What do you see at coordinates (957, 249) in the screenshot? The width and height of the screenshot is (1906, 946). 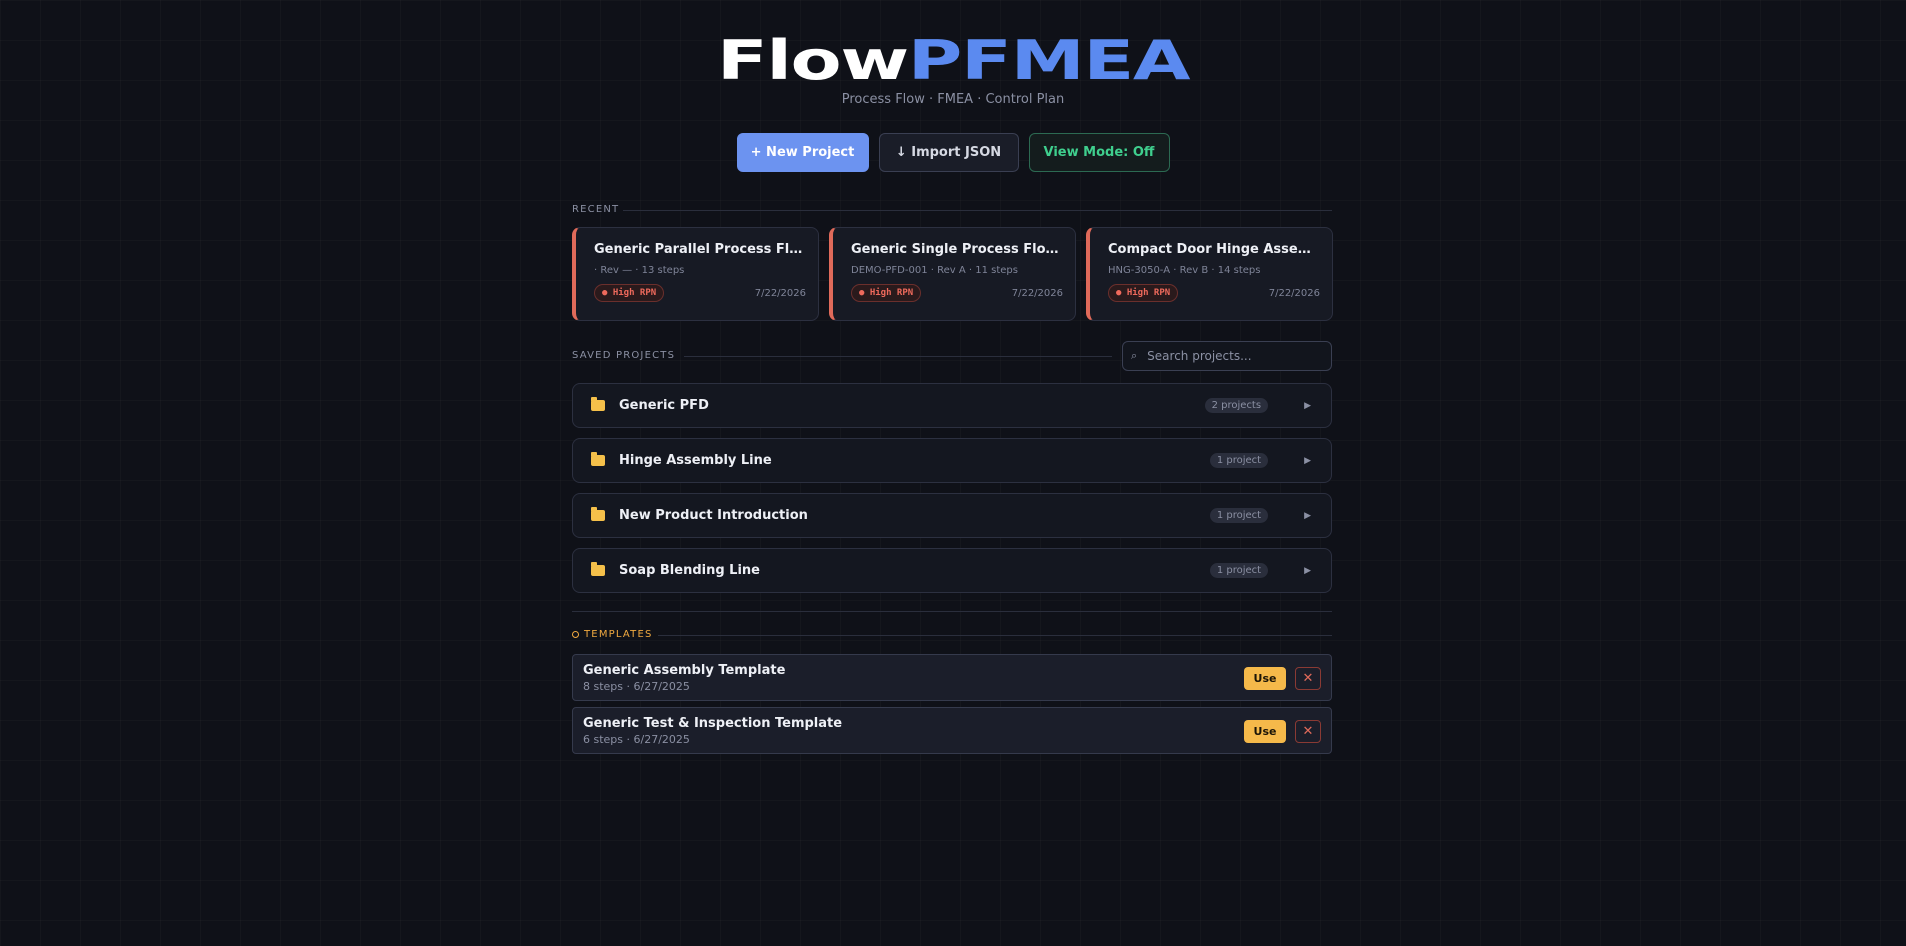 I see `recent-card-title: Generic Single Process Flow Sheet` at bounding box center [957, 249].